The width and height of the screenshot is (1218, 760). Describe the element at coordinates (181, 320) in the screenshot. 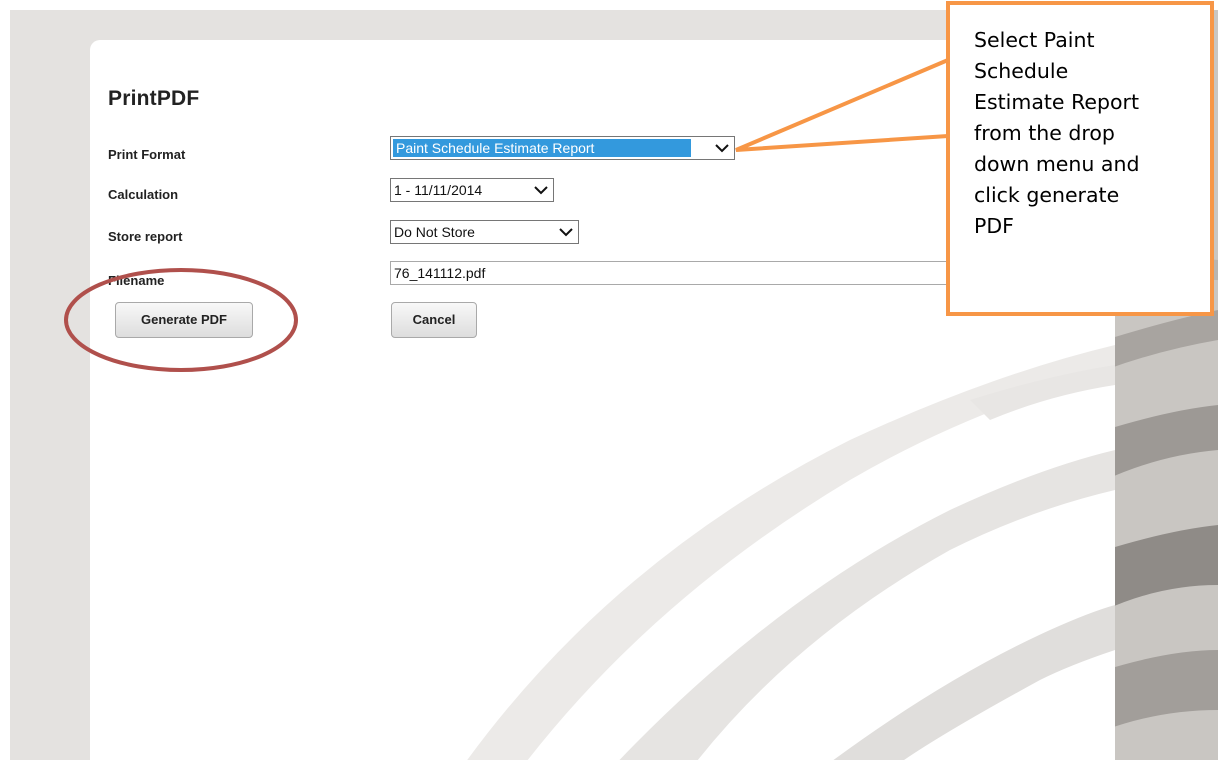

I see `highlight-circle` at that location.